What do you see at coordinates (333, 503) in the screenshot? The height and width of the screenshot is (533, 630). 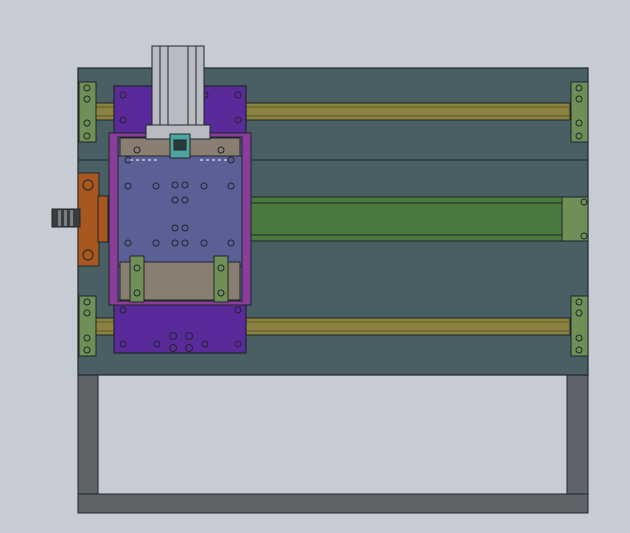 I see `bottom-crossbar` at bounding box center [333, 503].